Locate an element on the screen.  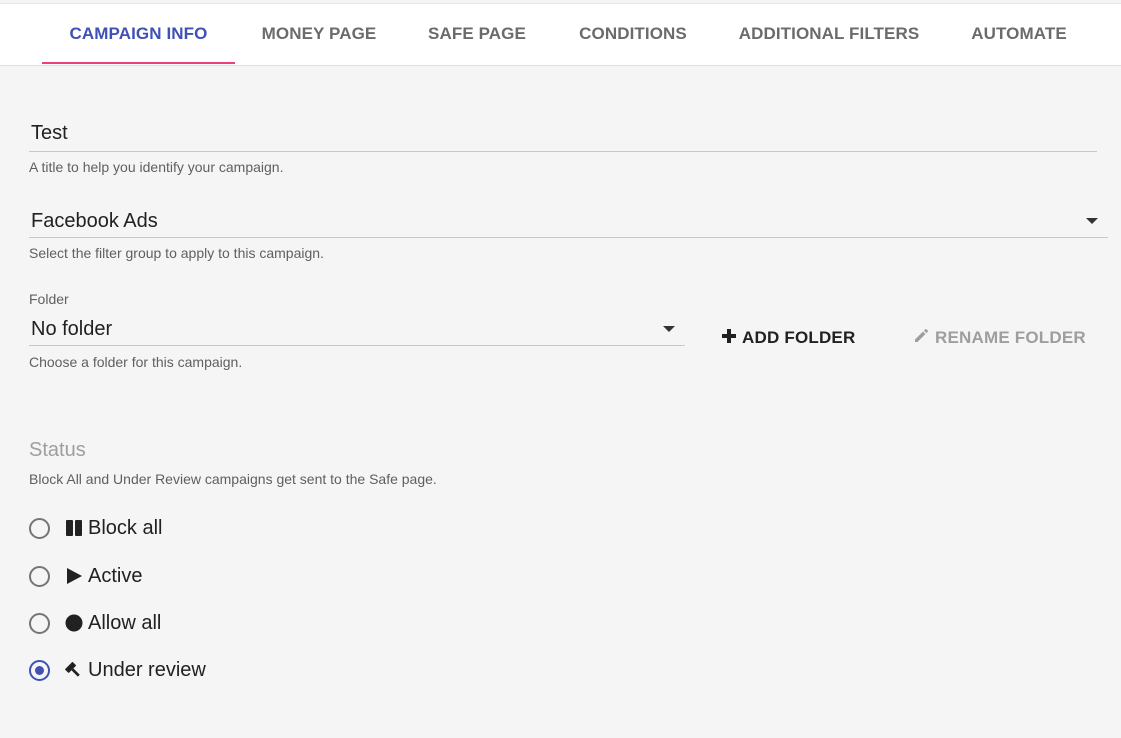
status-title: Status is located at coordinates (57, 450).